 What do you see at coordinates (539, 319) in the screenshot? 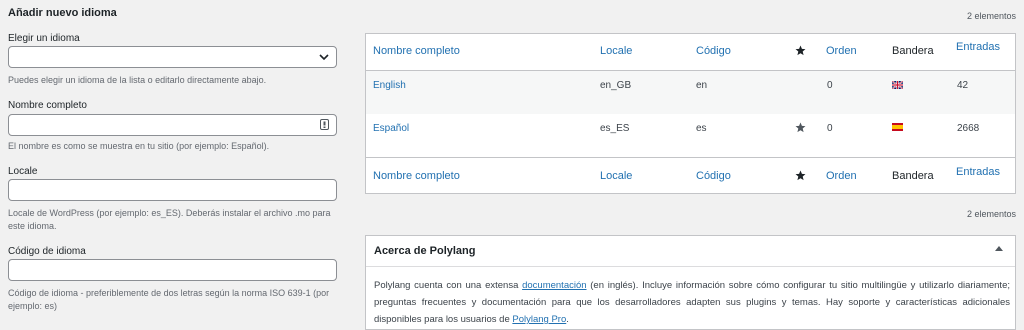
I see `polylang-pro-link: Polylang Pro` at bounding box center [539, 319].